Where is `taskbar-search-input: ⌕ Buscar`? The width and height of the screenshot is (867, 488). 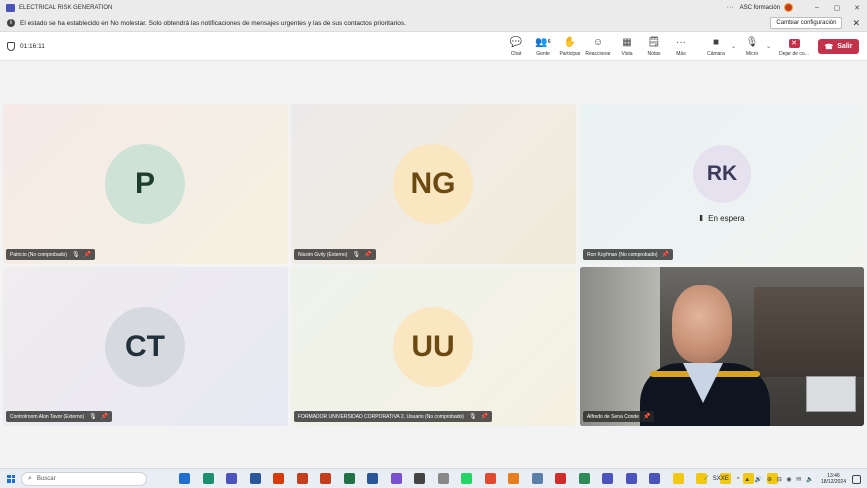 taskbar-search-input: ⌕ Buscar is located at coordinates (84, 478).